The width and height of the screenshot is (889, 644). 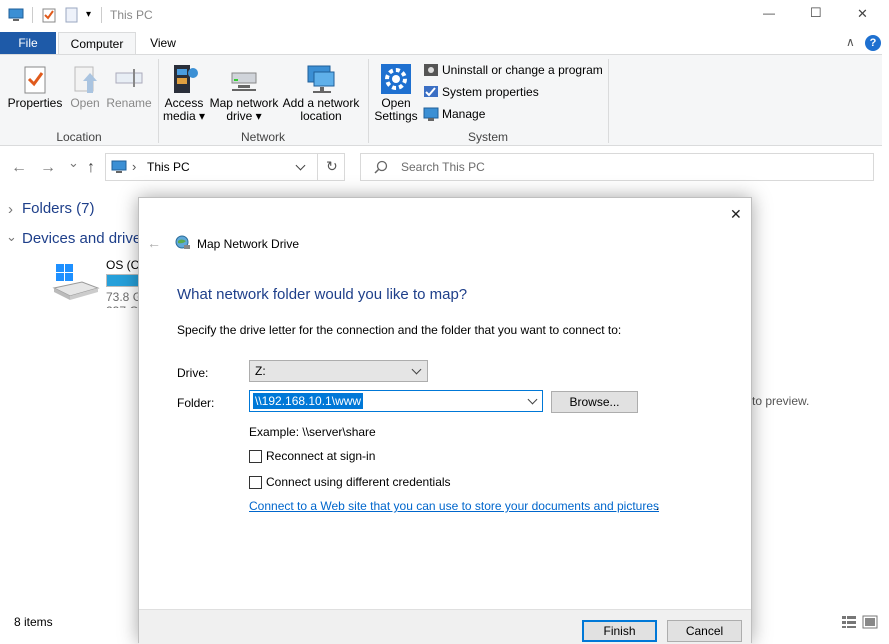 What do you see at coordinates (129, 79) in the screenshot?
I see `rename-icon` at bounding box center [129, 79].